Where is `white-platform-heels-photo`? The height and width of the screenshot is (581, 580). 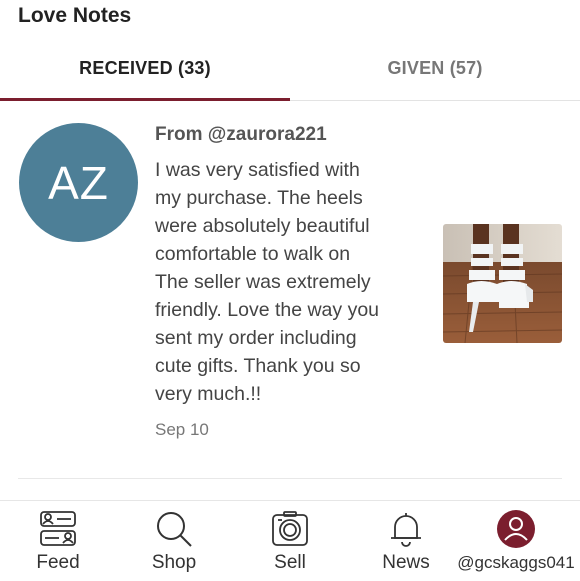 white-platform-heels-photo is located at coordinates (502, 283).